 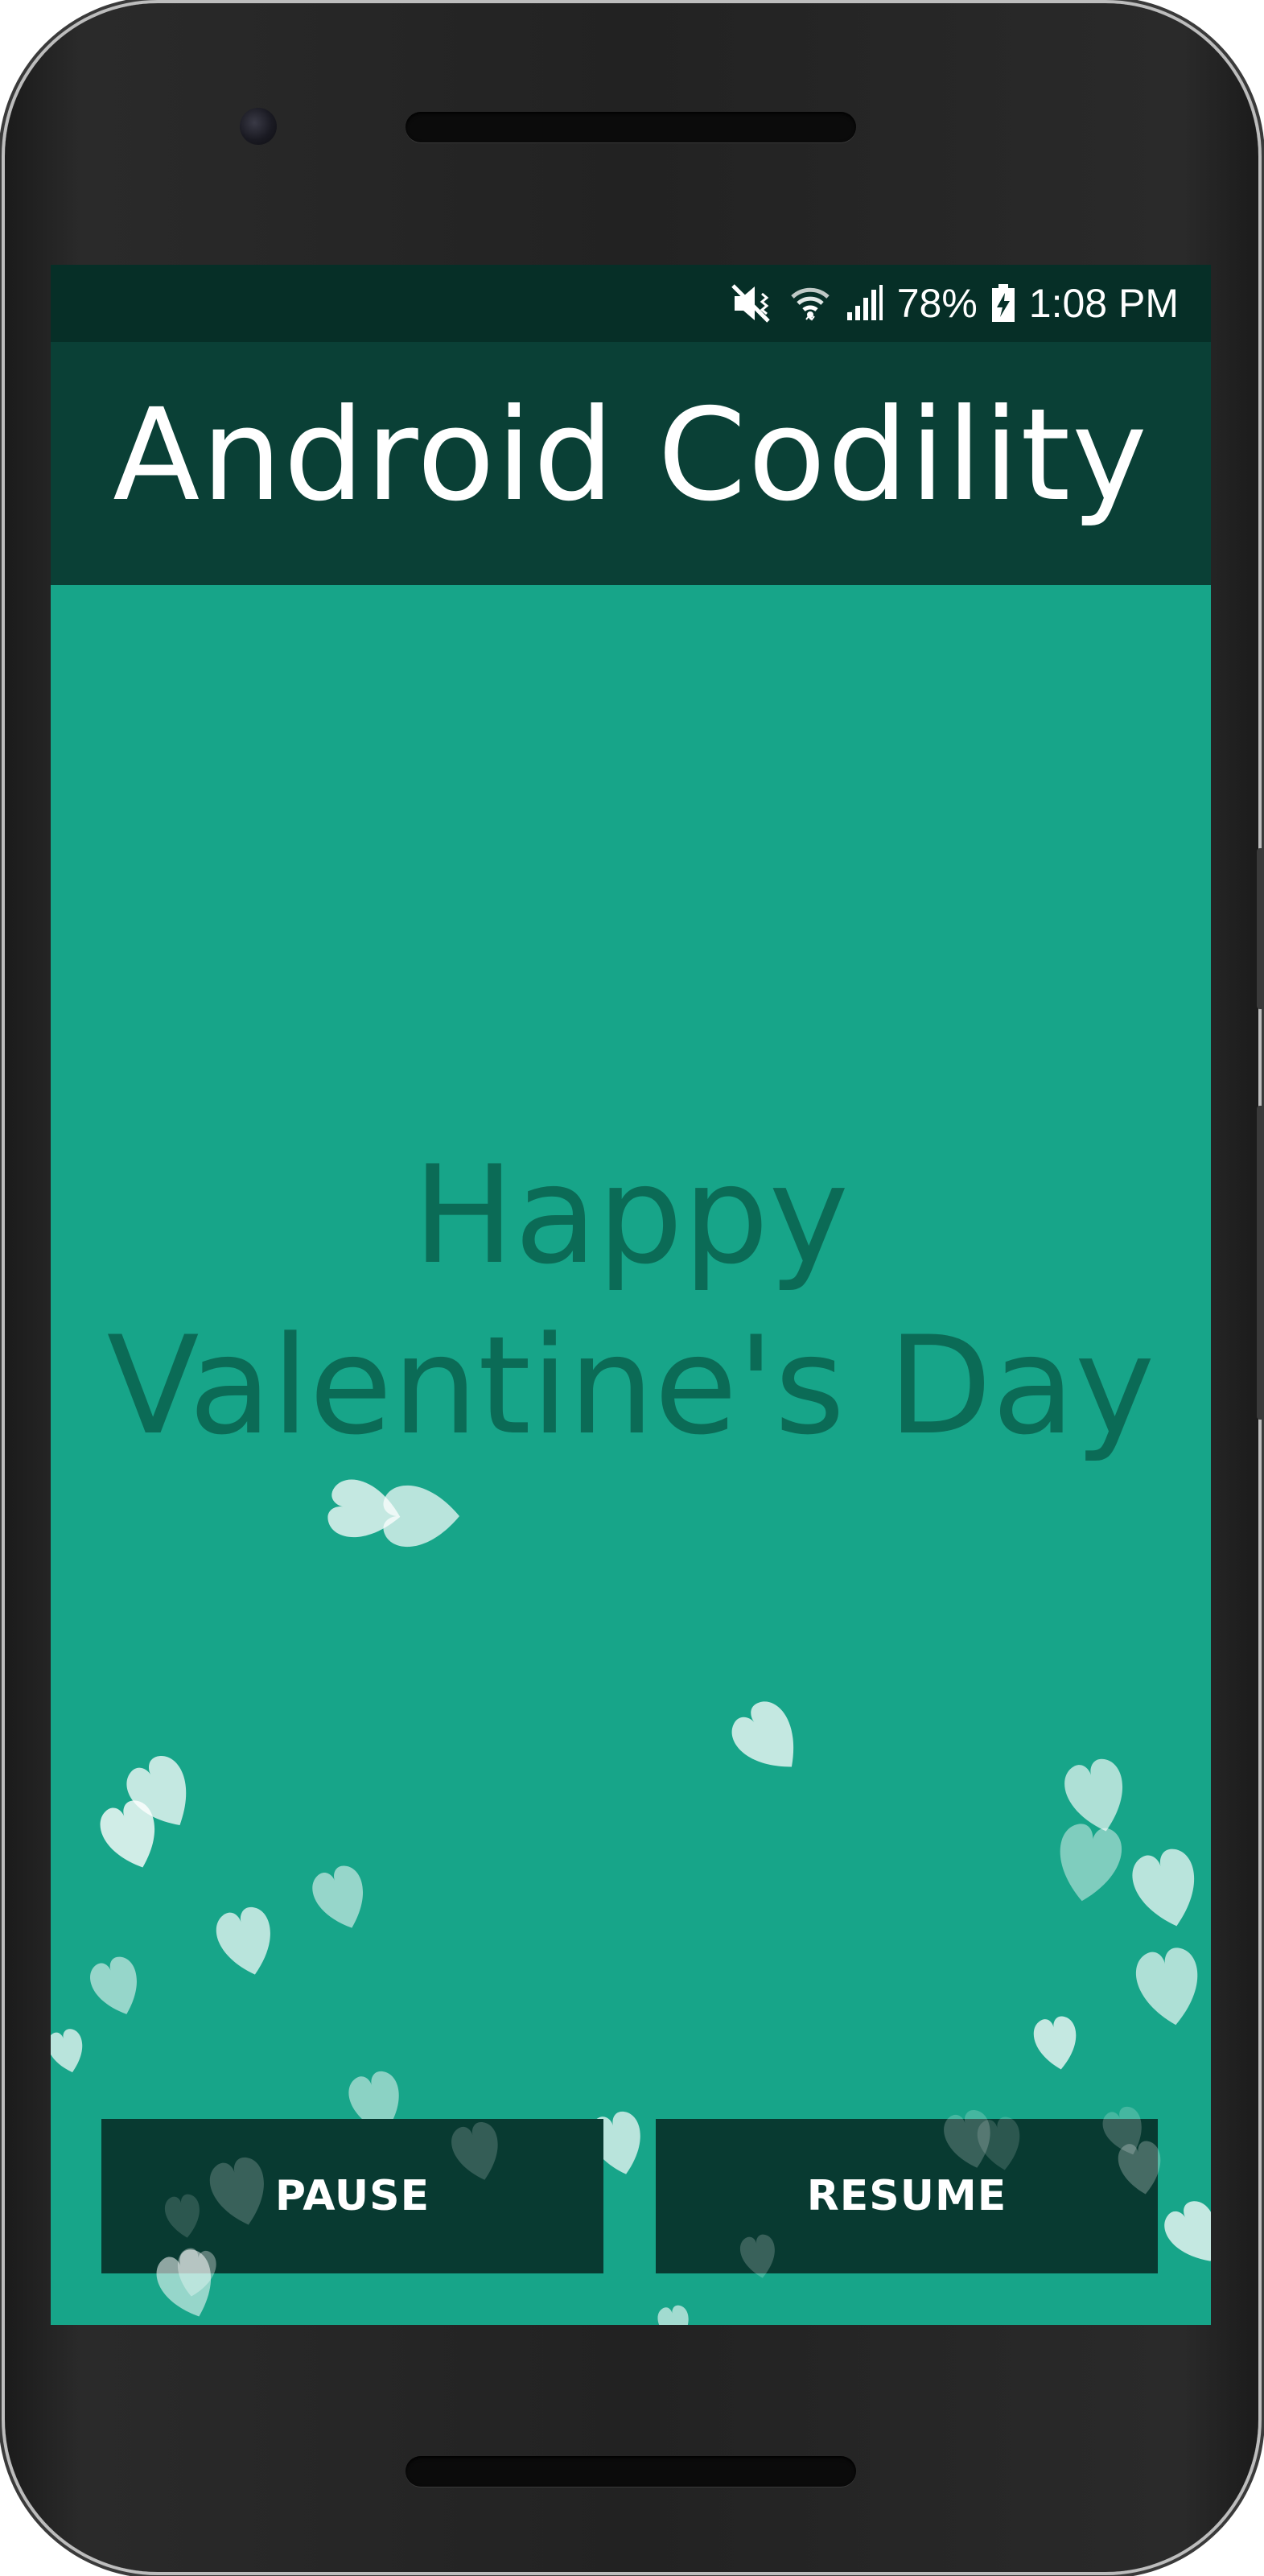 I want to click on top-speaker-grille, so click(x=631, y=127).